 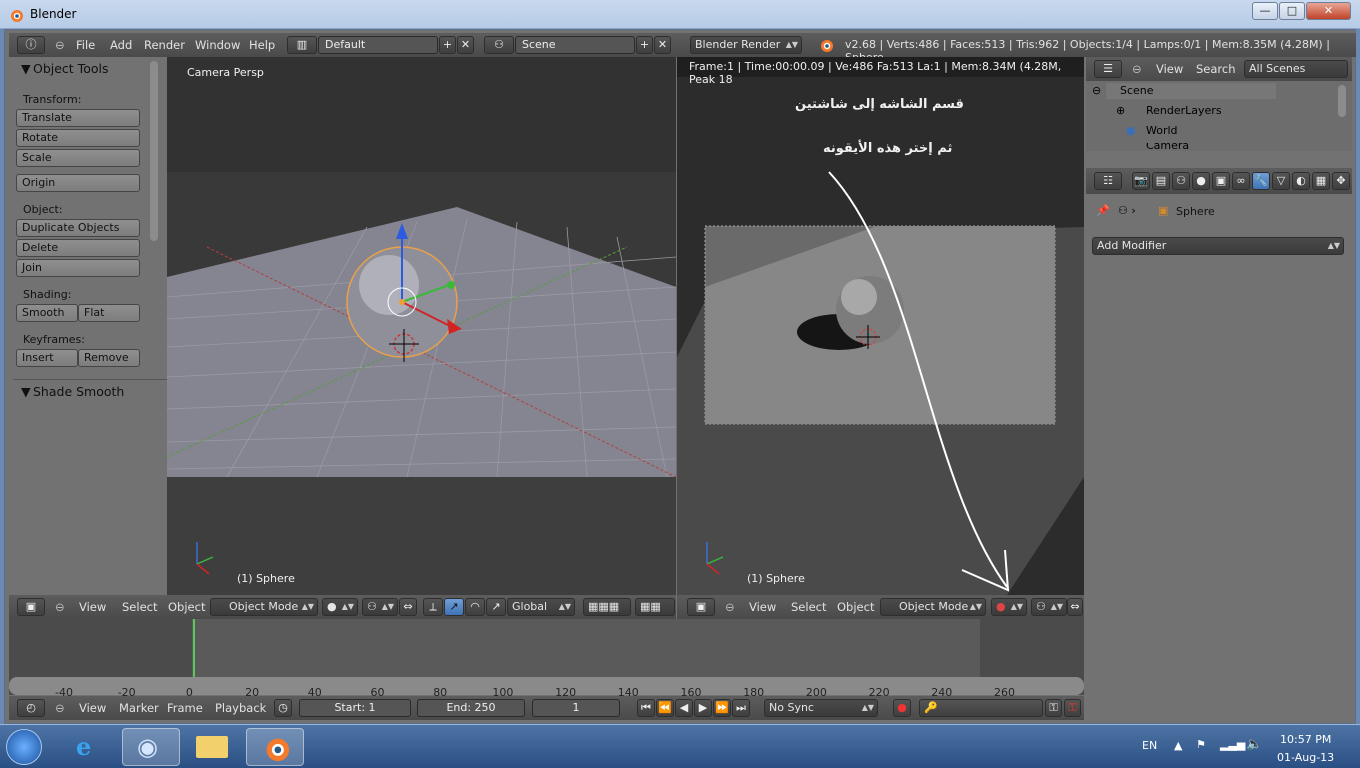 I want to click on outliner-row-world: ● World, so click(x=1211, y=131).